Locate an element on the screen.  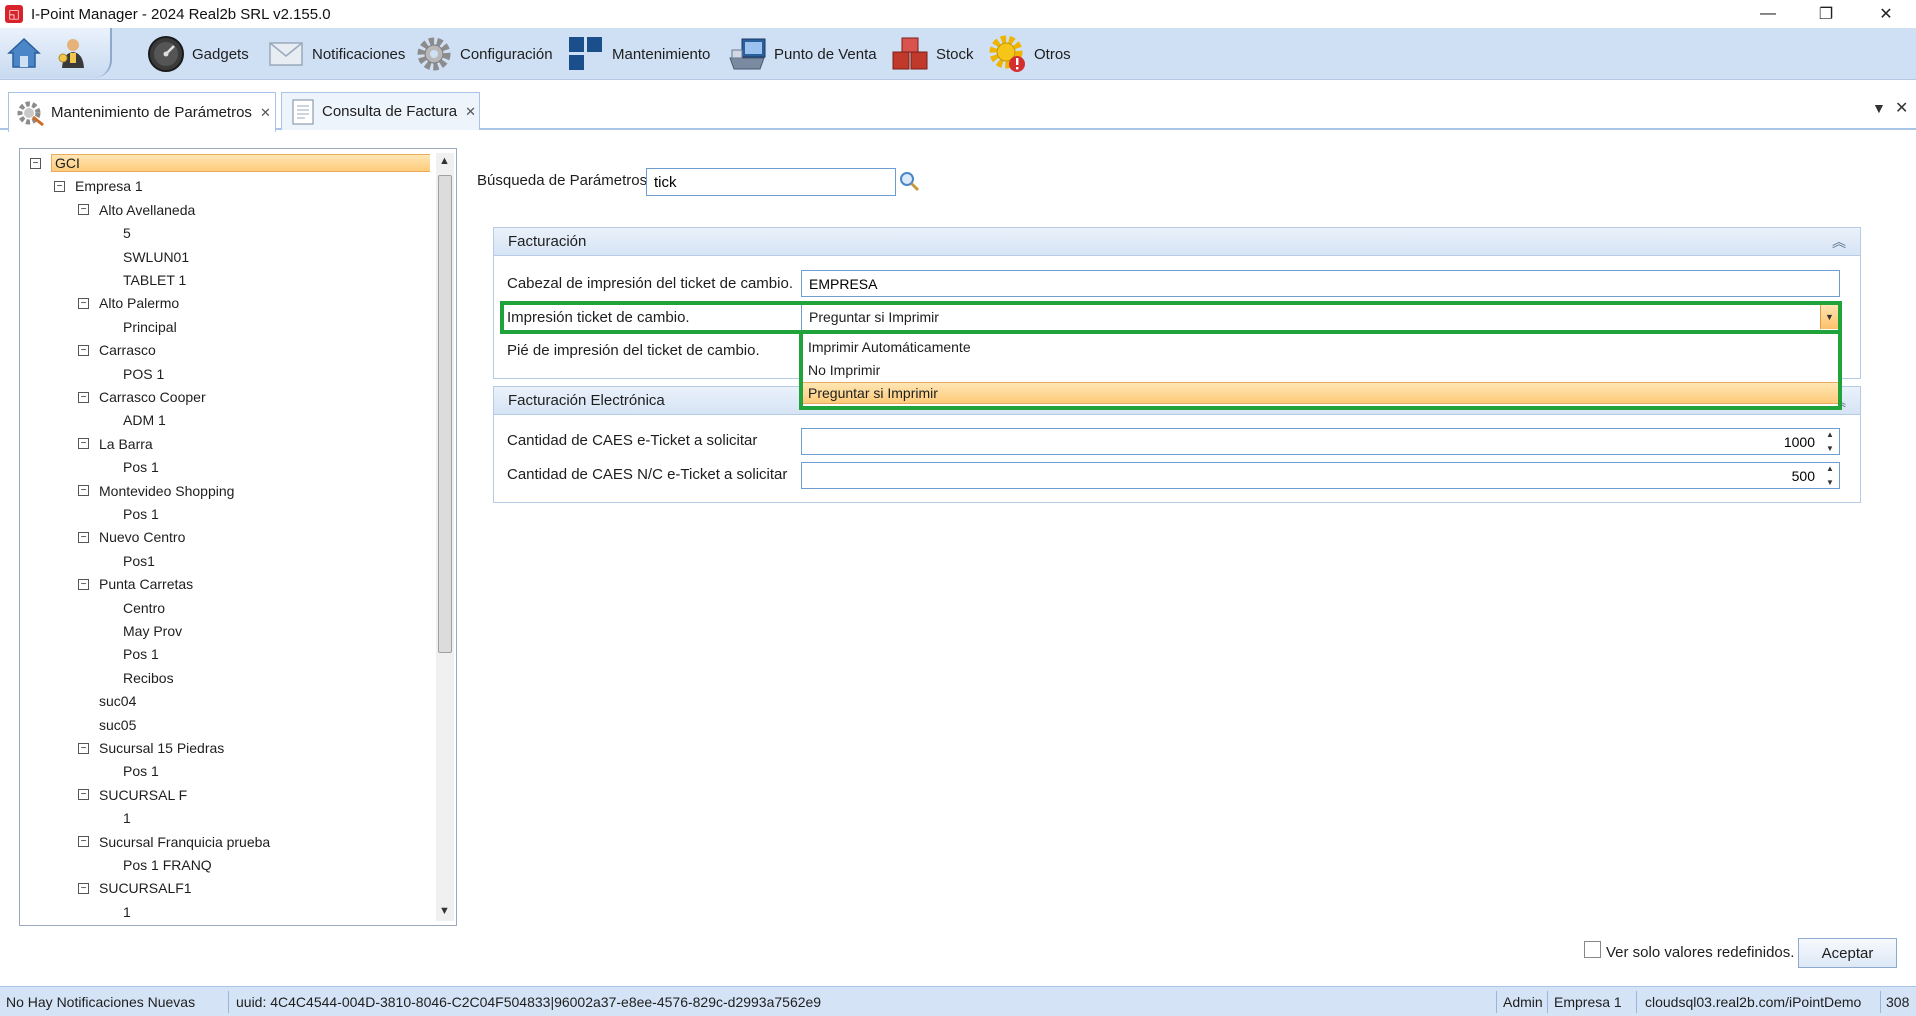
user-key-icon is located at coordinates (71, 53).